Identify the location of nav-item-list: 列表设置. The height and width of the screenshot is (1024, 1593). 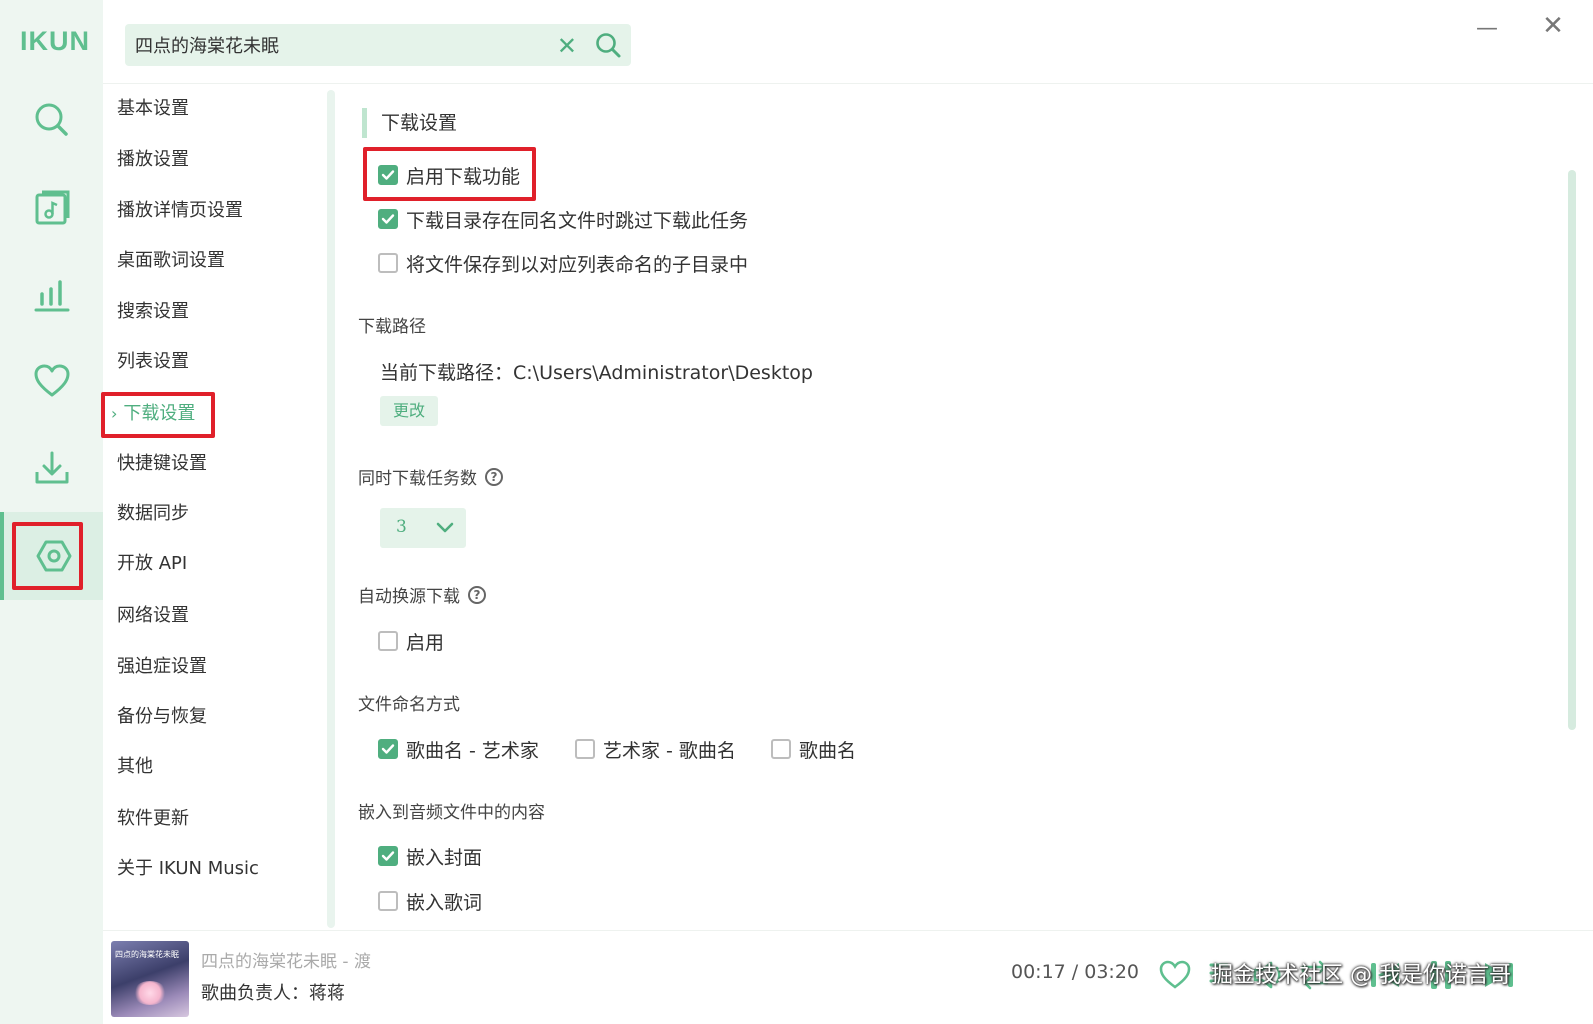
(153, 362).